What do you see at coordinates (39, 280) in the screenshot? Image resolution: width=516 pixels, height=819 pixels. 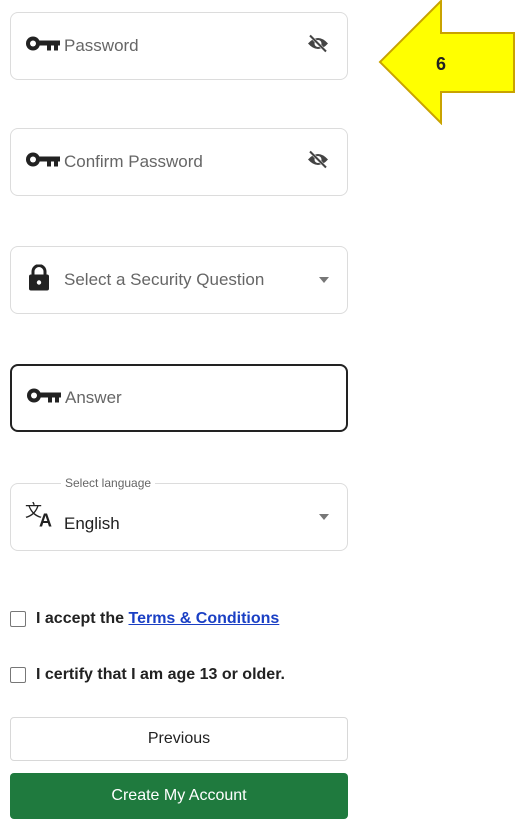 I see `lock-icon` at bounding box center [39, 280].